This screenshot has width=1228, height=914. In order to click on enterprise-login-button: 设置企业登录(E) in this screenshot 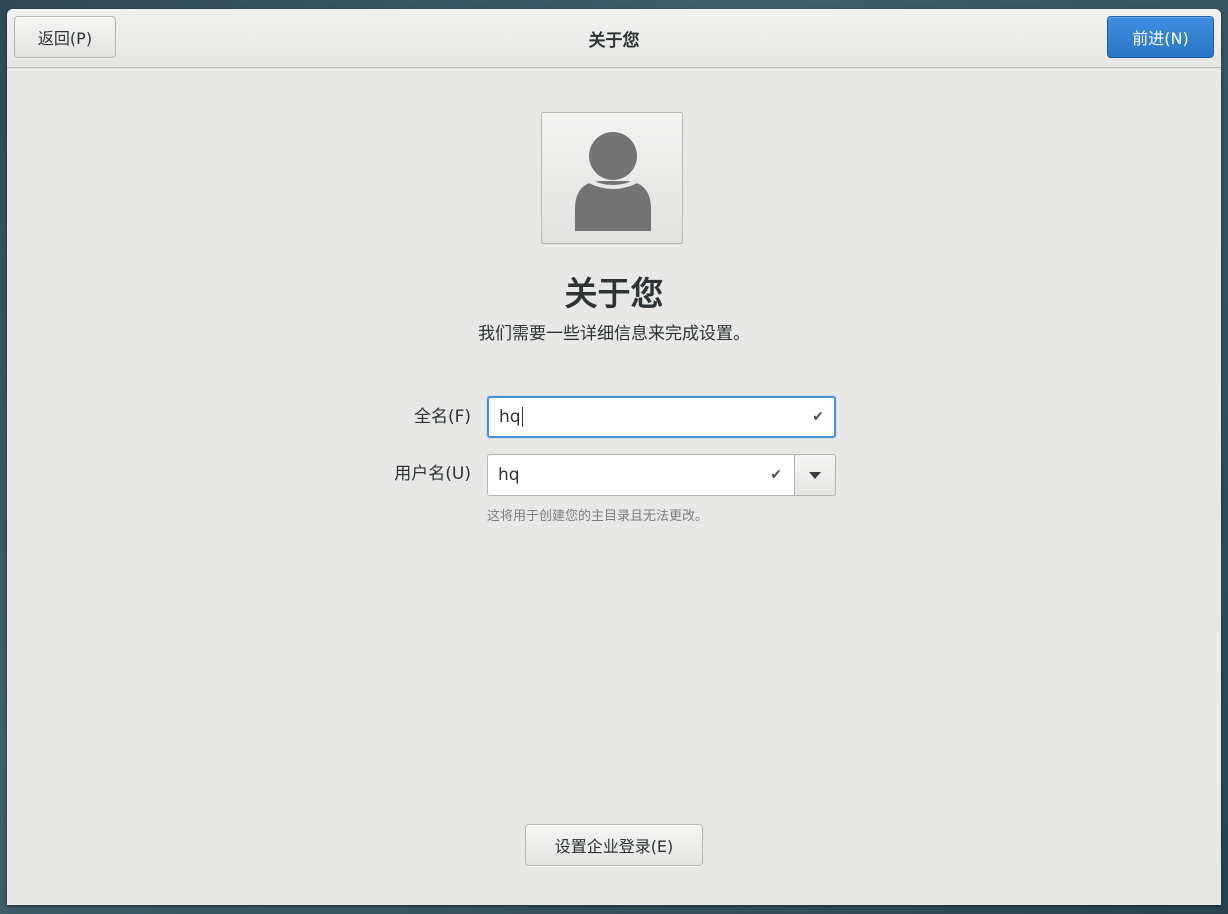, I will do `click(614, 845)`.